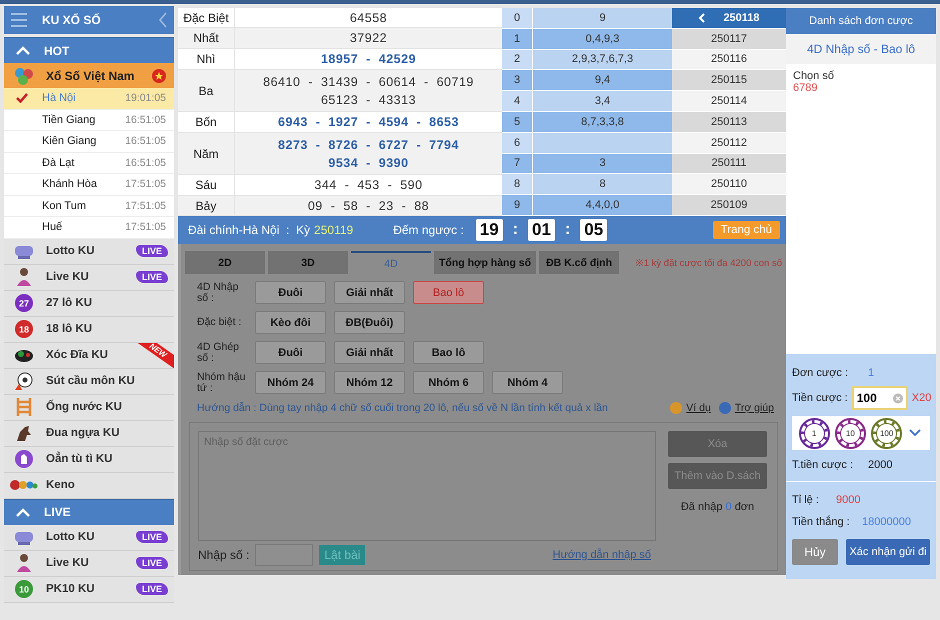 Image resolution: width=940 pixels, height=620 pixels. I want to click on prize-label: Ba, so click(206, 91).